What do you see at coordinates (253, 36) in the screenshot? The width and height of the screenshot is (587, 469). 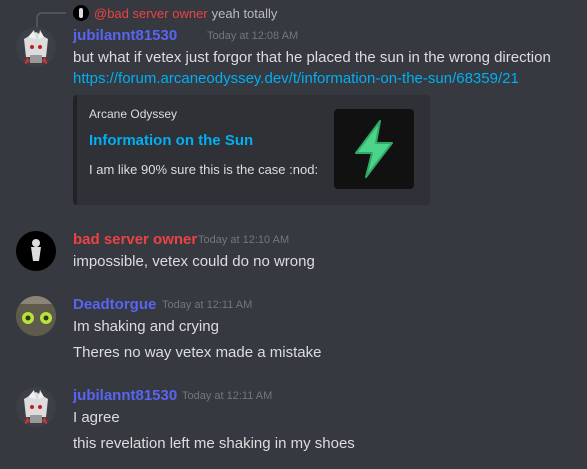 I see `timestamp: Today at 12:08 AM` at bounding box center [253, 36].